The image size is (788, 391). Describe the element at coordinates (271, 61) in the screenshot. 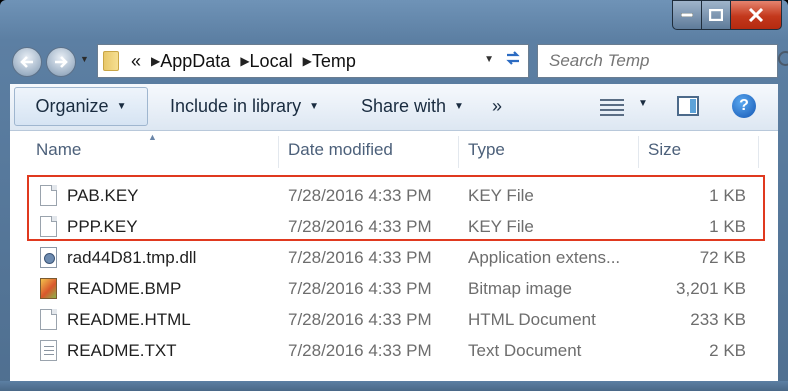

I see `breadcrumb-local: Local` at that location.